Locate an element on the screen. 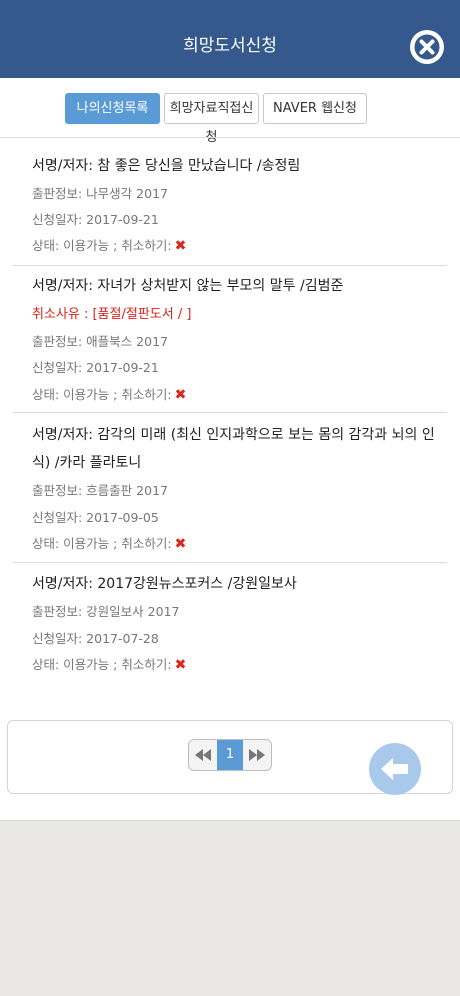 The height and width of the screenshot is (996, 460). arrow-left-icon is located at coordinates (394, 769).